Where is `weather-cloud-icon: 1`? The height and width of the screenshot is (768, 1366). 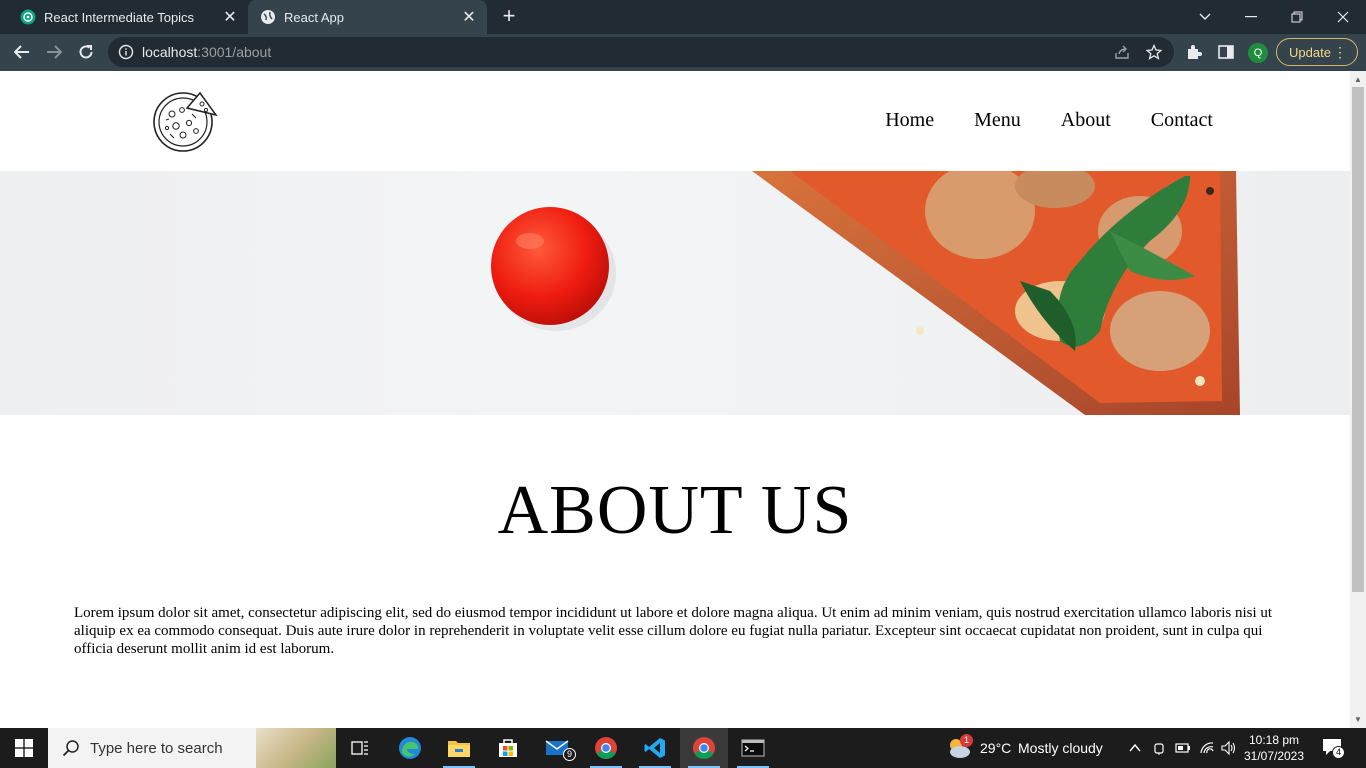
weather-cloud-icon: 1 is located at coordinates (960, 747).